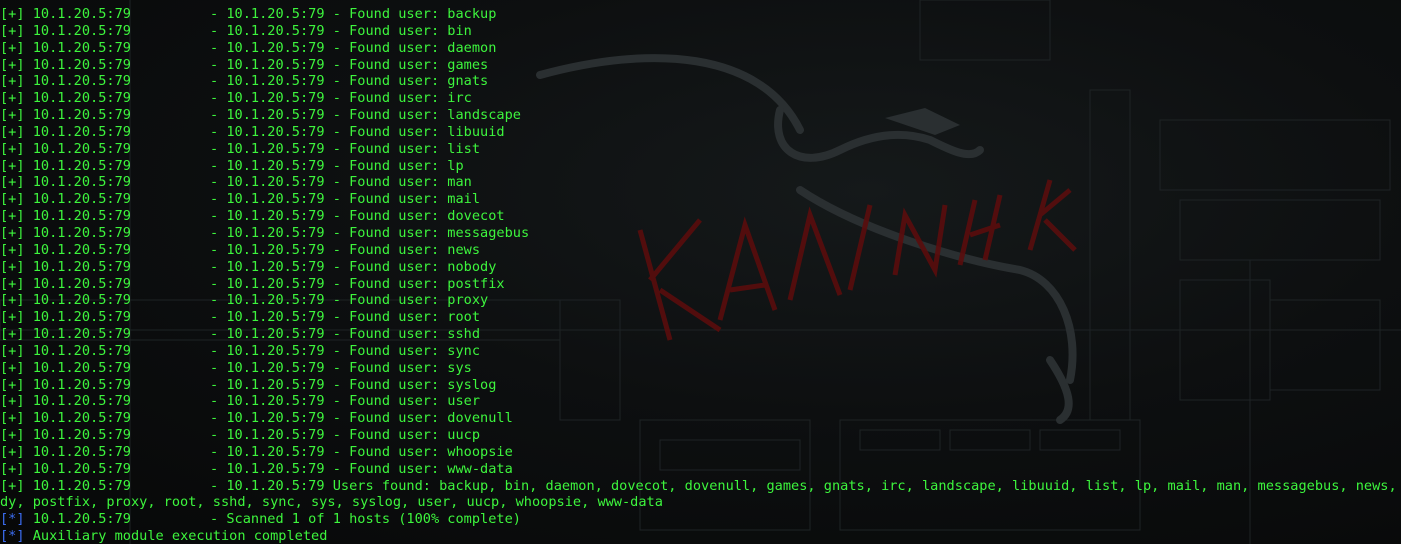 Image resolution: width=1401 pixels, height=544 pixels. What do you see at coordinates (349, 81) in the screenshot?
I see `found-user-text: - 10.1.20.5:79 - Found user: gnats` at bounding box center [349, 81].